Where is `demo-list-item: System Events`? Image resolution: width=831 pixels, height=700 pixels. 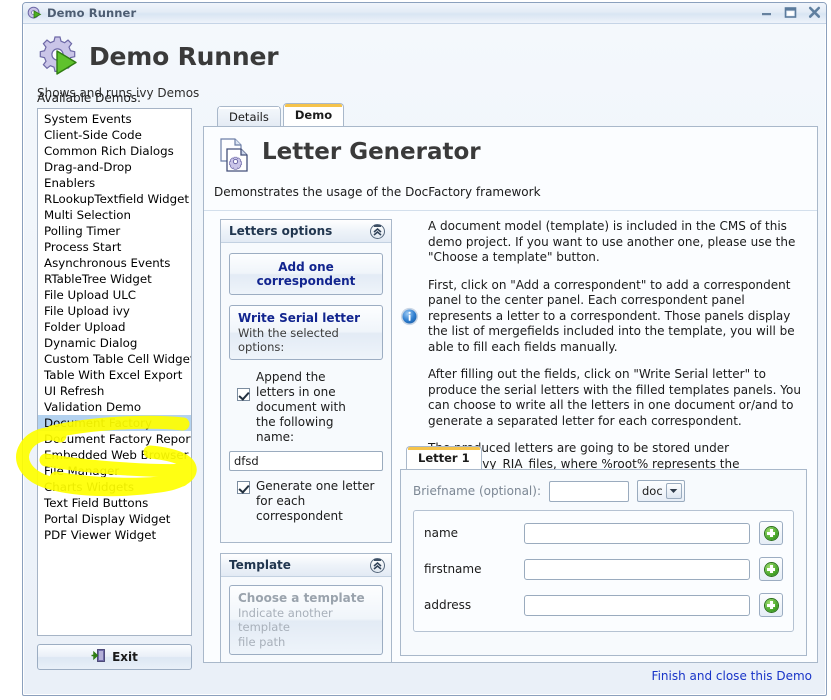 demo-list-item: System Events is located at coordinates (114, 119).